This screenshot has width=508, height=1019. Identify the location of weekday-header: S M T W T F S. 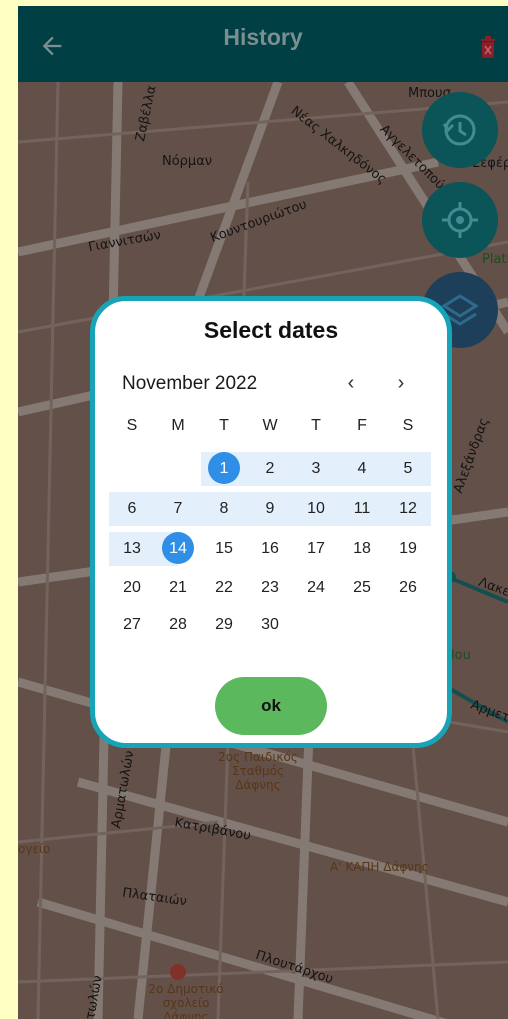
(270, 427).